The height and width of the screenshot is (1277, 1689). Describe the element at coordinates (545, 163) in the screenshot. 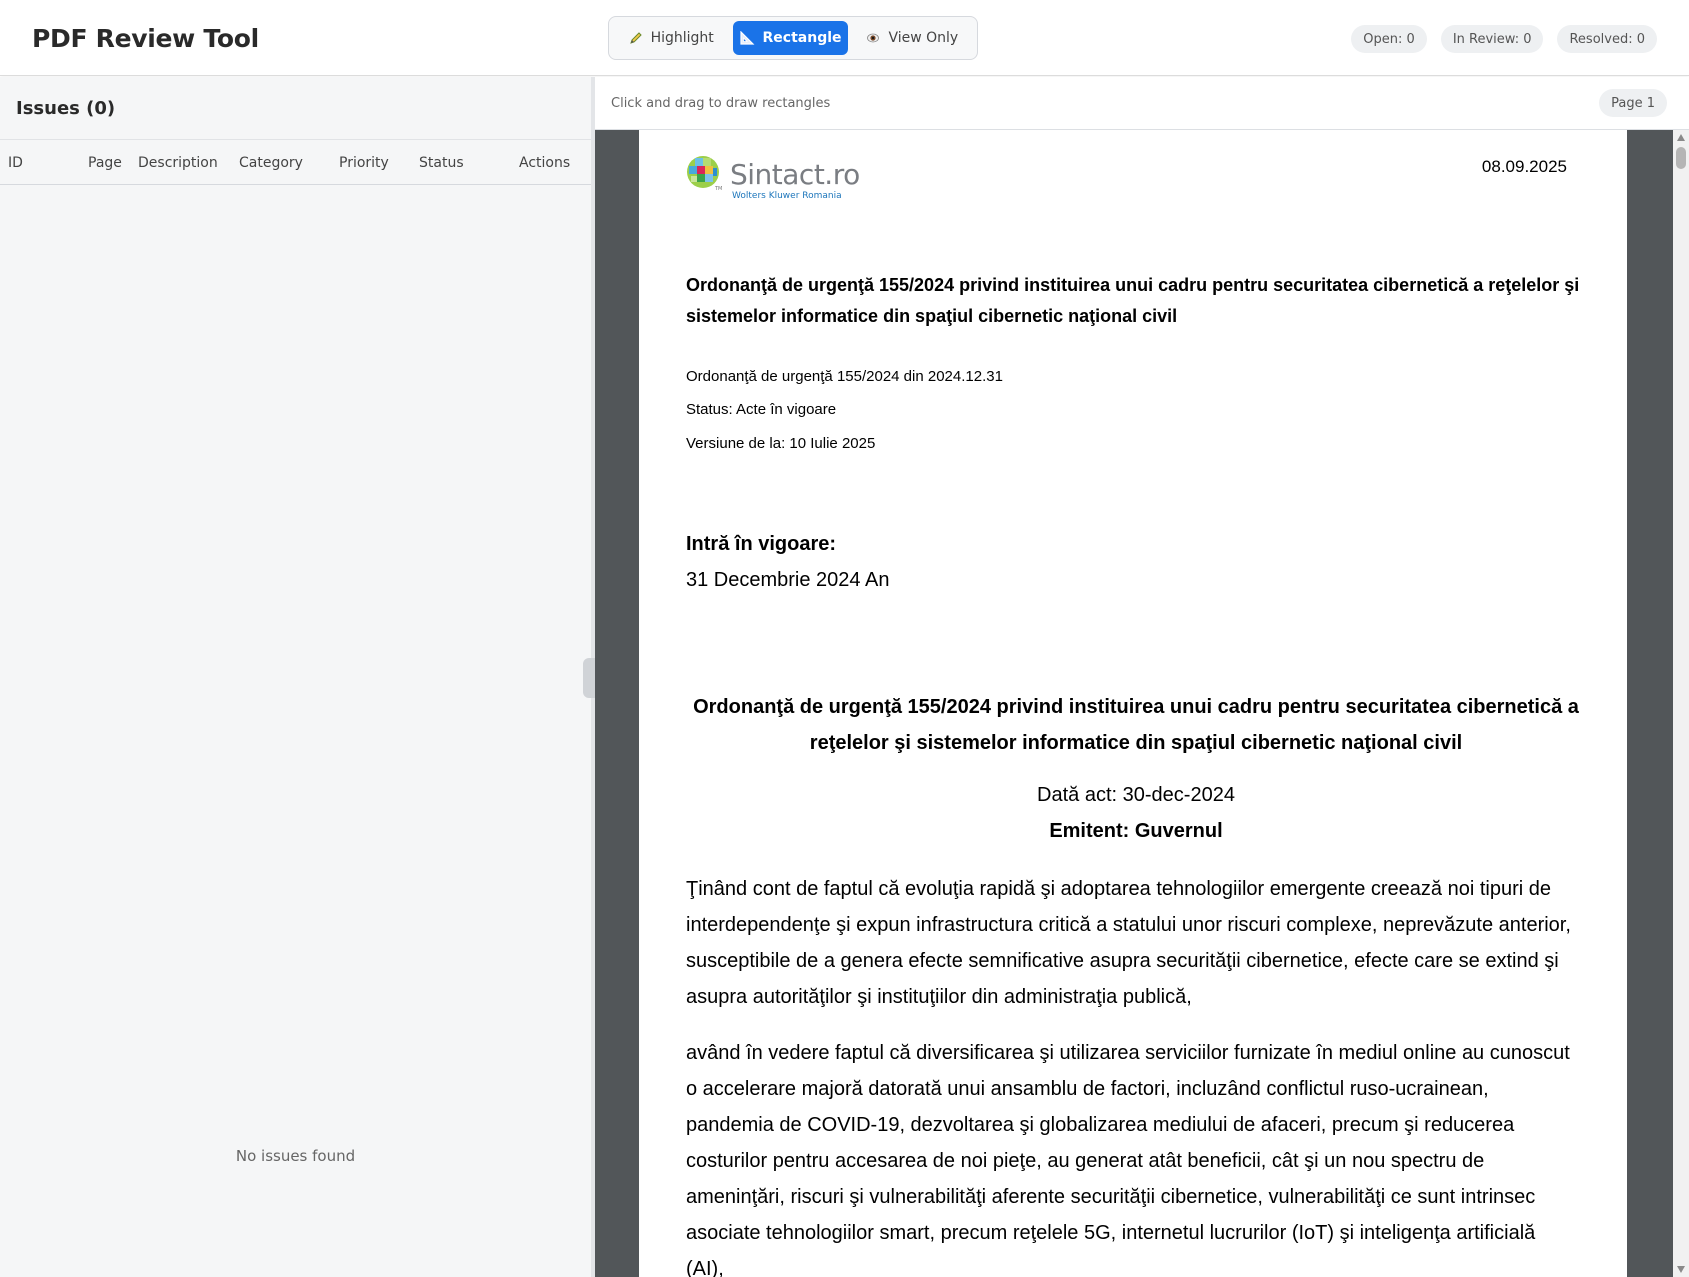

I see `column-header-actions: Actions` at that location.